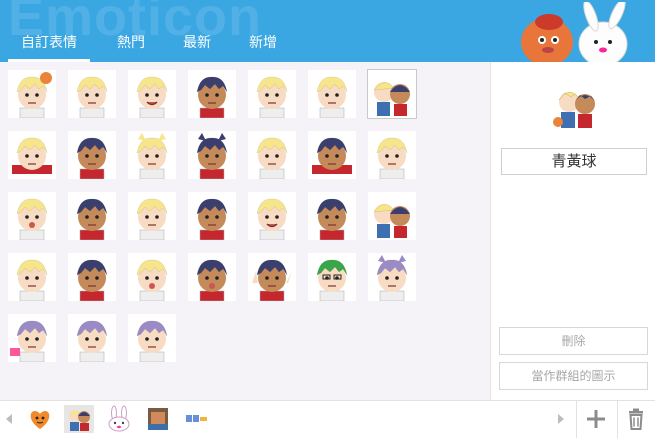 The height and width of the screenshot is (438, 655). I want to click on rabbit-pack-icon, so click(119, 419).